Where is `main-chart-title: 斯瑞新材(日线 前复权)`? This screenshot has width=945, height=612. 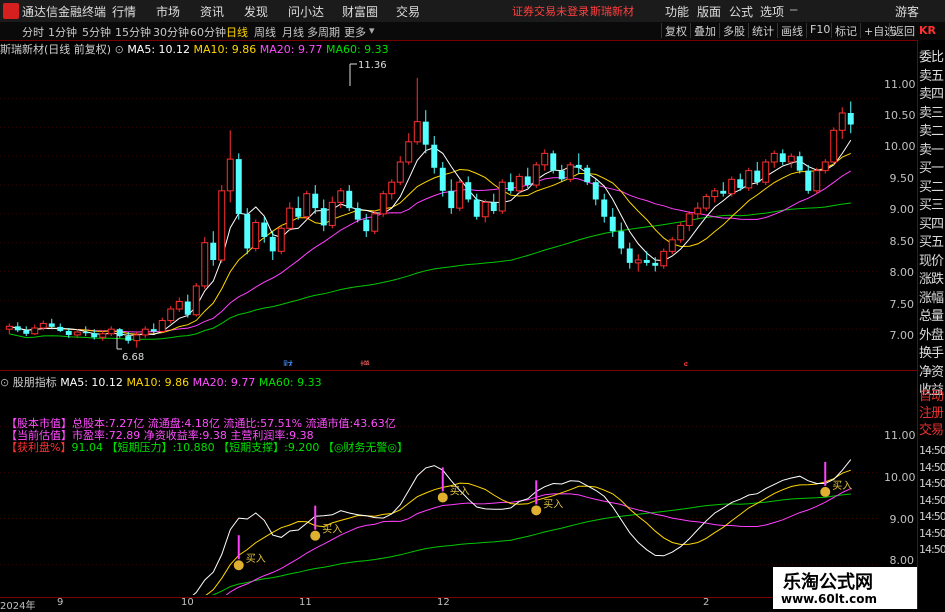
main-chart-title: 斯瑞新材(日线 前复权) is located at coordinates (56, 49).